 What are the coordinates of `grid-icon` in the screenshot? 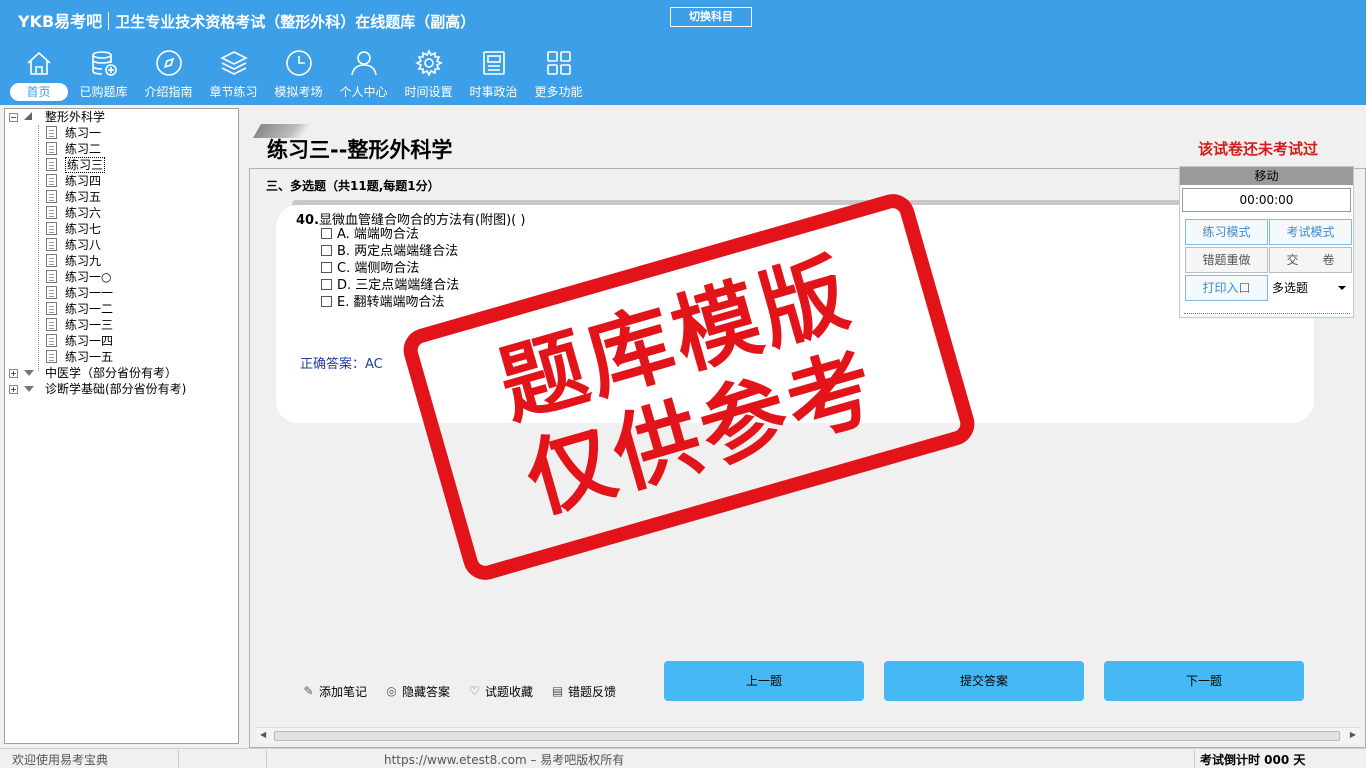 It's located at (558, 63).